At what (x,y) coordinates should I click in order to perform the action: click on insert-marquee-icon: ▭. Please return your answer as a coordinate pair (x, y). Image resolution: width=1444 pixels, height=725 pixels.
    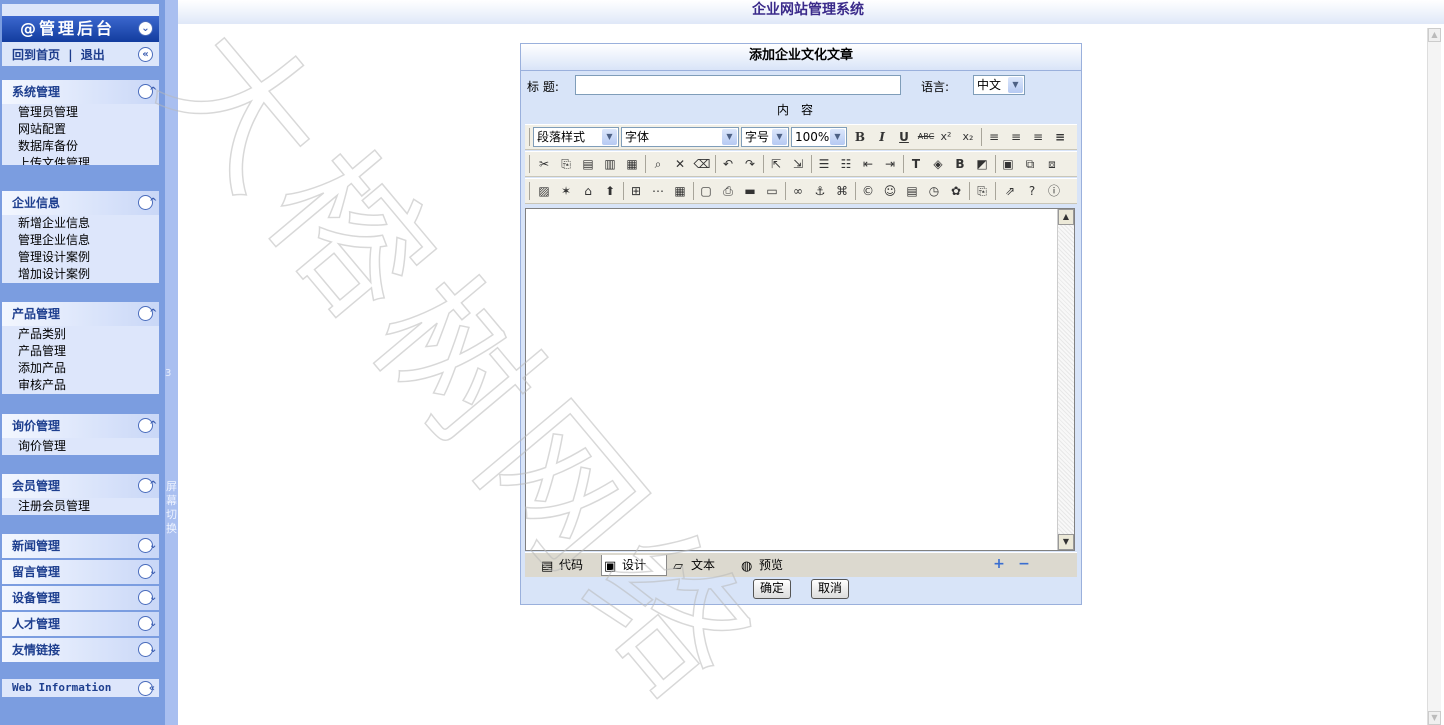
    Looking at the image, I should click on (772, 191).